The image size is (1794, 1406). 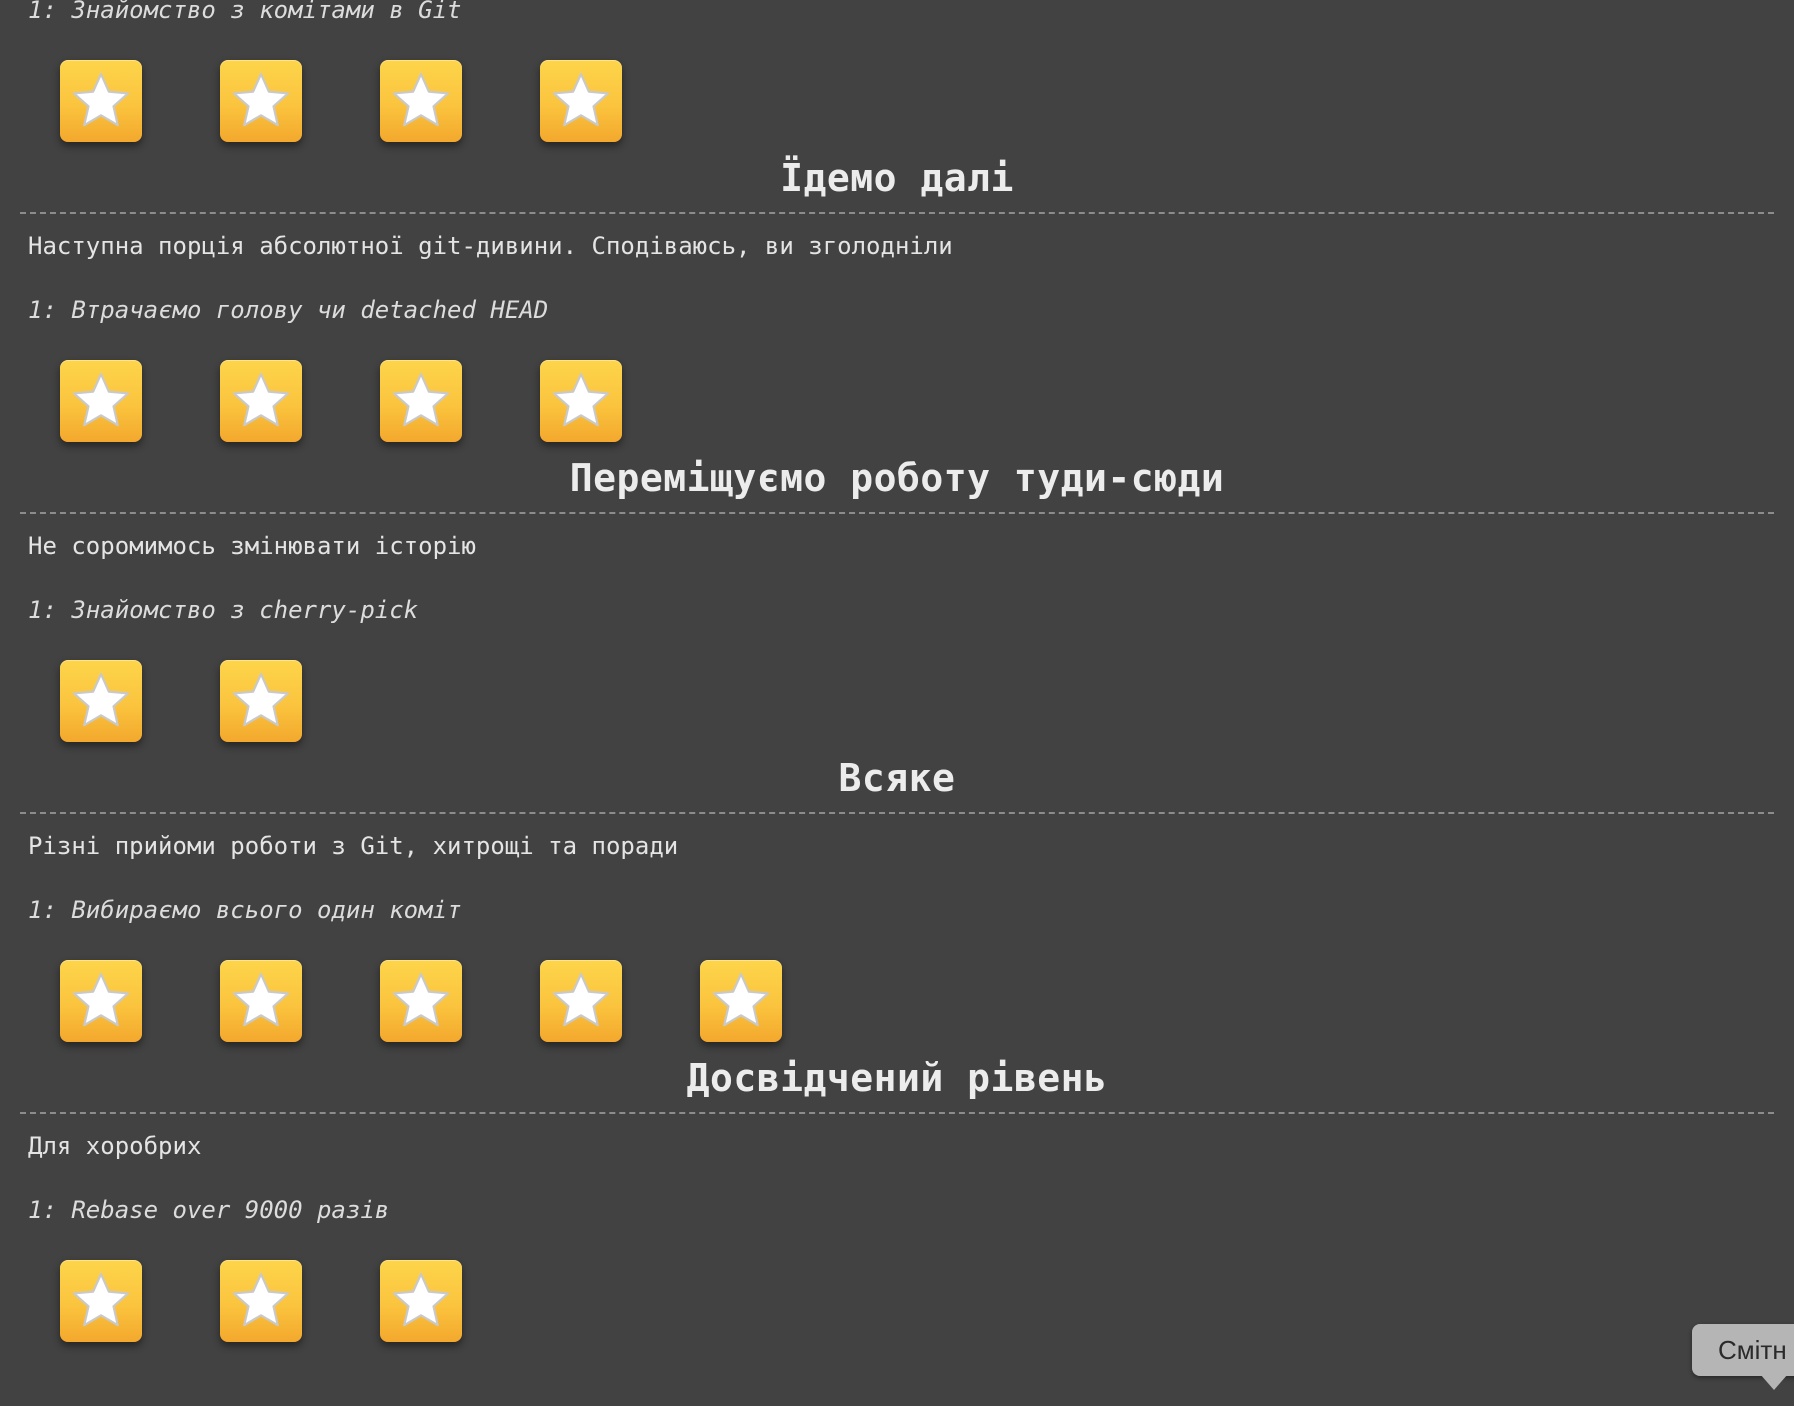 I want to click on section-header: Їдемо далі, so click(x=897, y=178).